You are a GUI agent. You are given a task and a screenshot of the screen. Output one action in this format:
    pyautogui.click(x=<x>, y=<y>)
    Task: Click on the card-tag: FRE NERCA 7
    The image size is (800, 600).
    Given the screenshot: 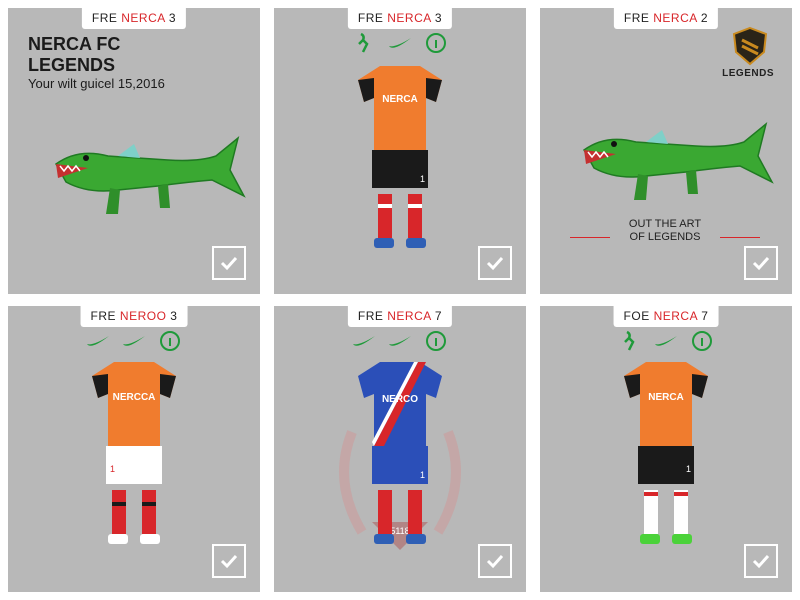 What is the action you would take?
    pyautogui.click(x=400, y=316)
    